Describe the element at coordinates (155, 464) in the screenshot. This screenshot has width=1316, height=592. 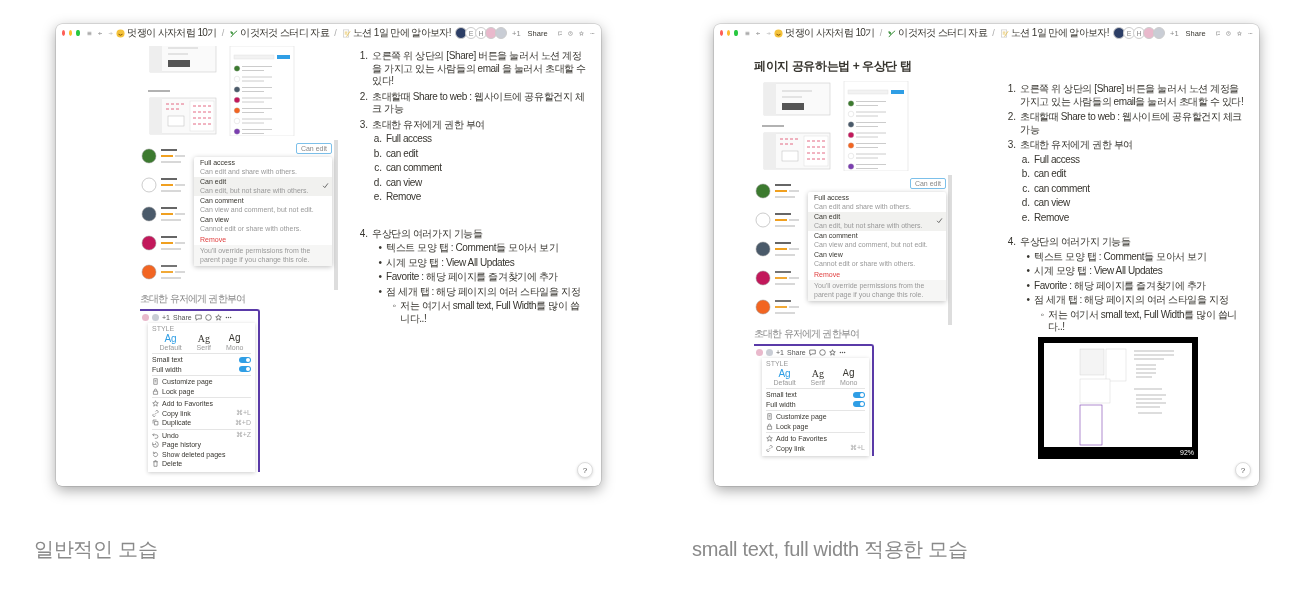
I see `trash-icon` at that location.